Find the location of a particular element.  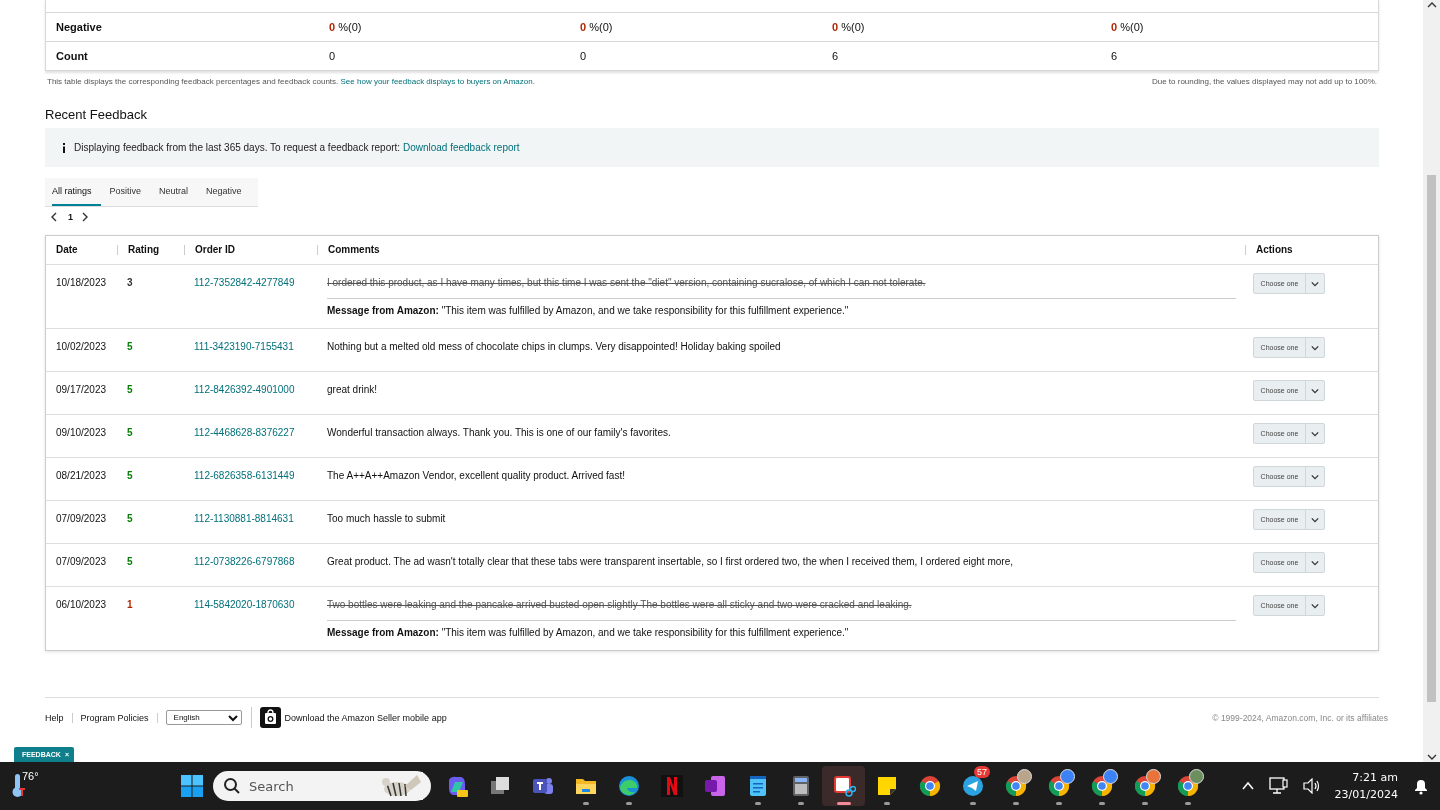

rating-tab: All ratings is located at coordinates (76, 192).